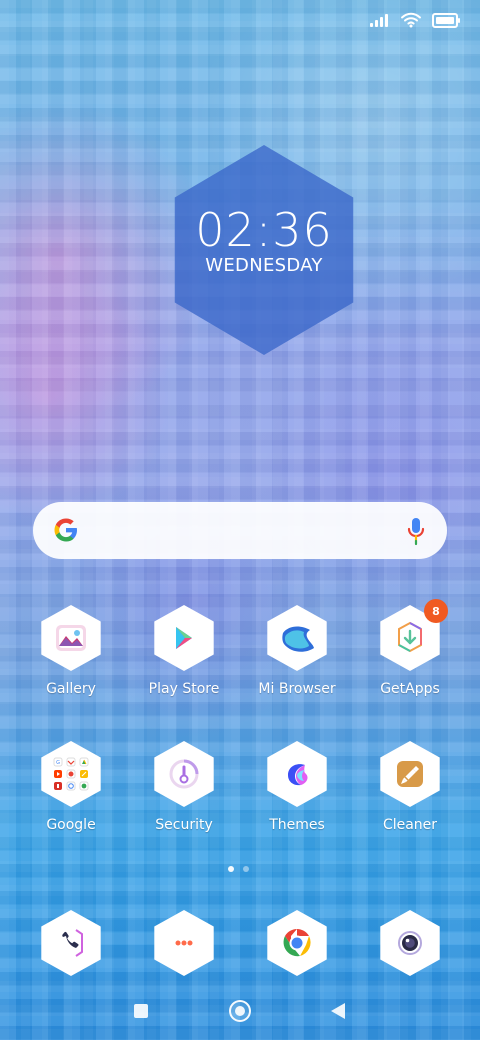  I want to click on app-label: Gallery, so click(71, 689).